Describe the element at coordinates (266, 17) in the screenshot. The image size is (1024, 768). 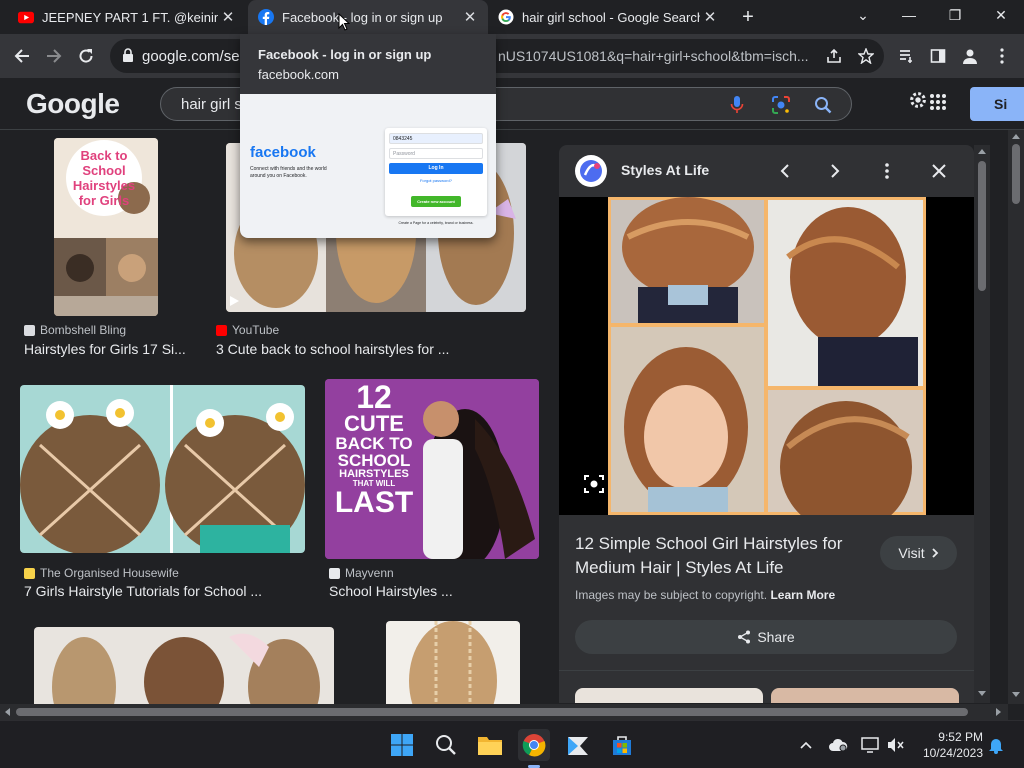
I see `facebook-icon` at that location.